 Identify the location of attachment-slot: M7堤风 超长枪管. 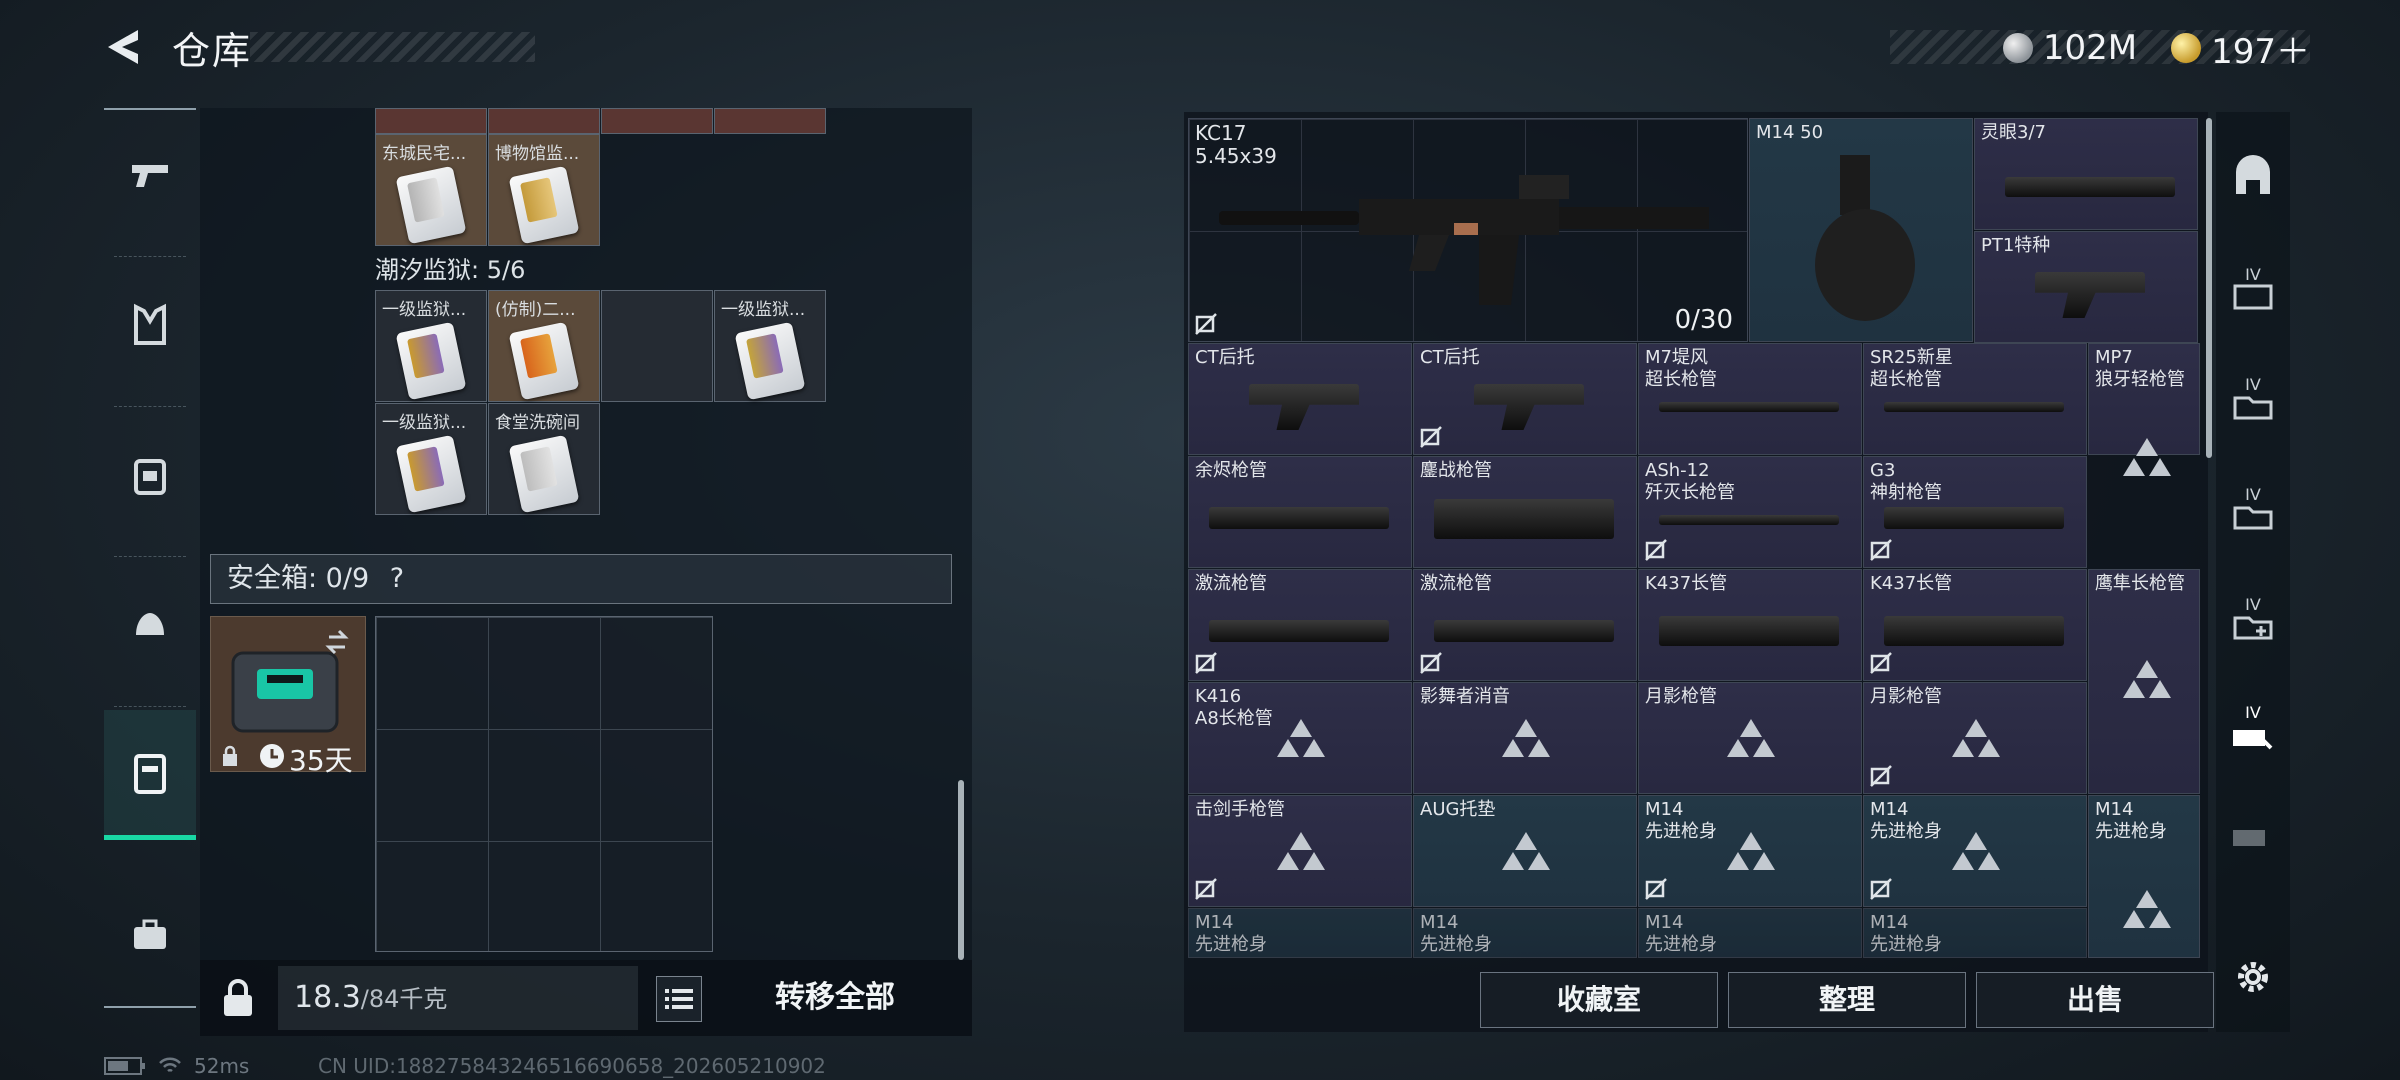
(1750, 399).